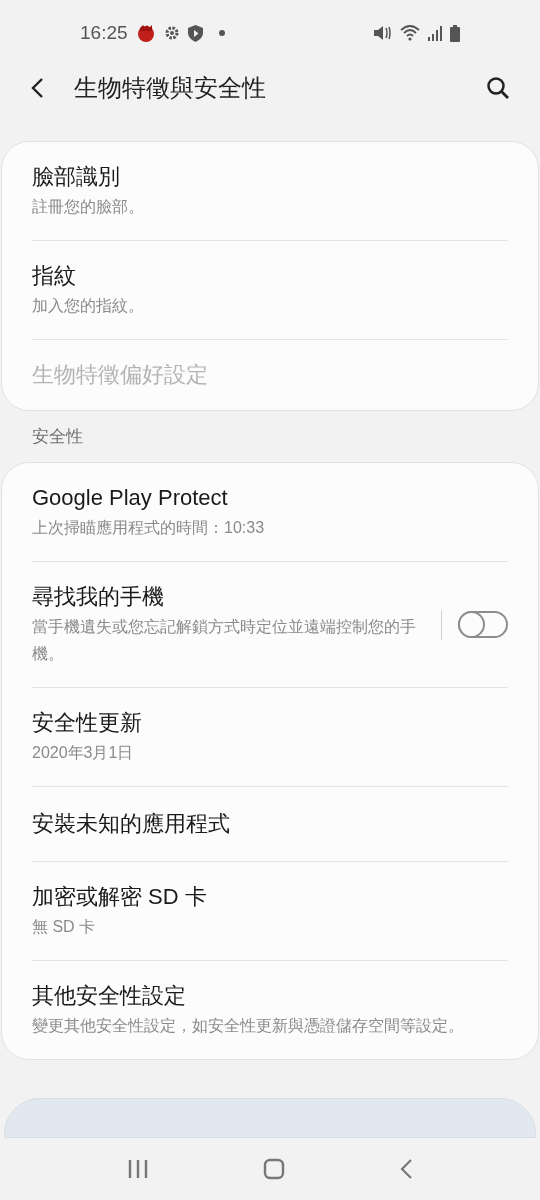 Image resolution: width=540 pixels, height=1200 pixels. Describe the element at coordinates (138, 1169) in the screenshot. I see `recent-apps-icon` at that location.